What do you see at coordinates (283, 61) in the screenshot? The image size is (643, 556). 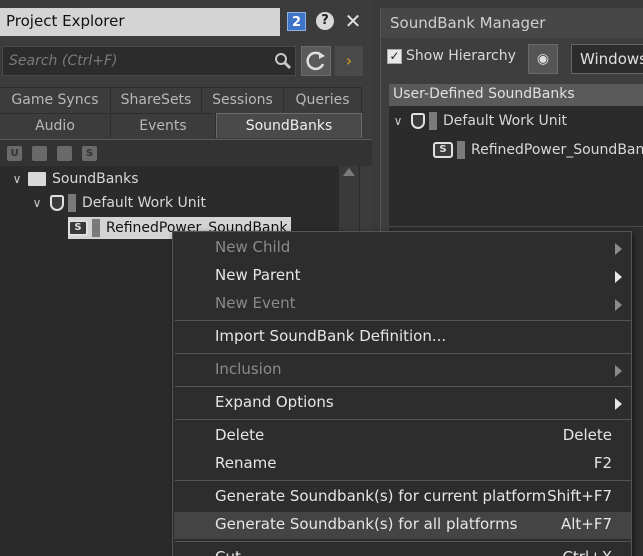 I see `search-icon` at bounding box center [283, 61].